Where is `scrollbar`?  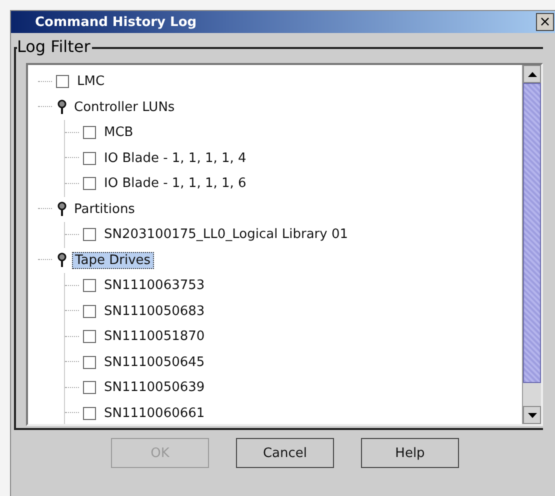
scrollbar is located at coordinates (531, 244).